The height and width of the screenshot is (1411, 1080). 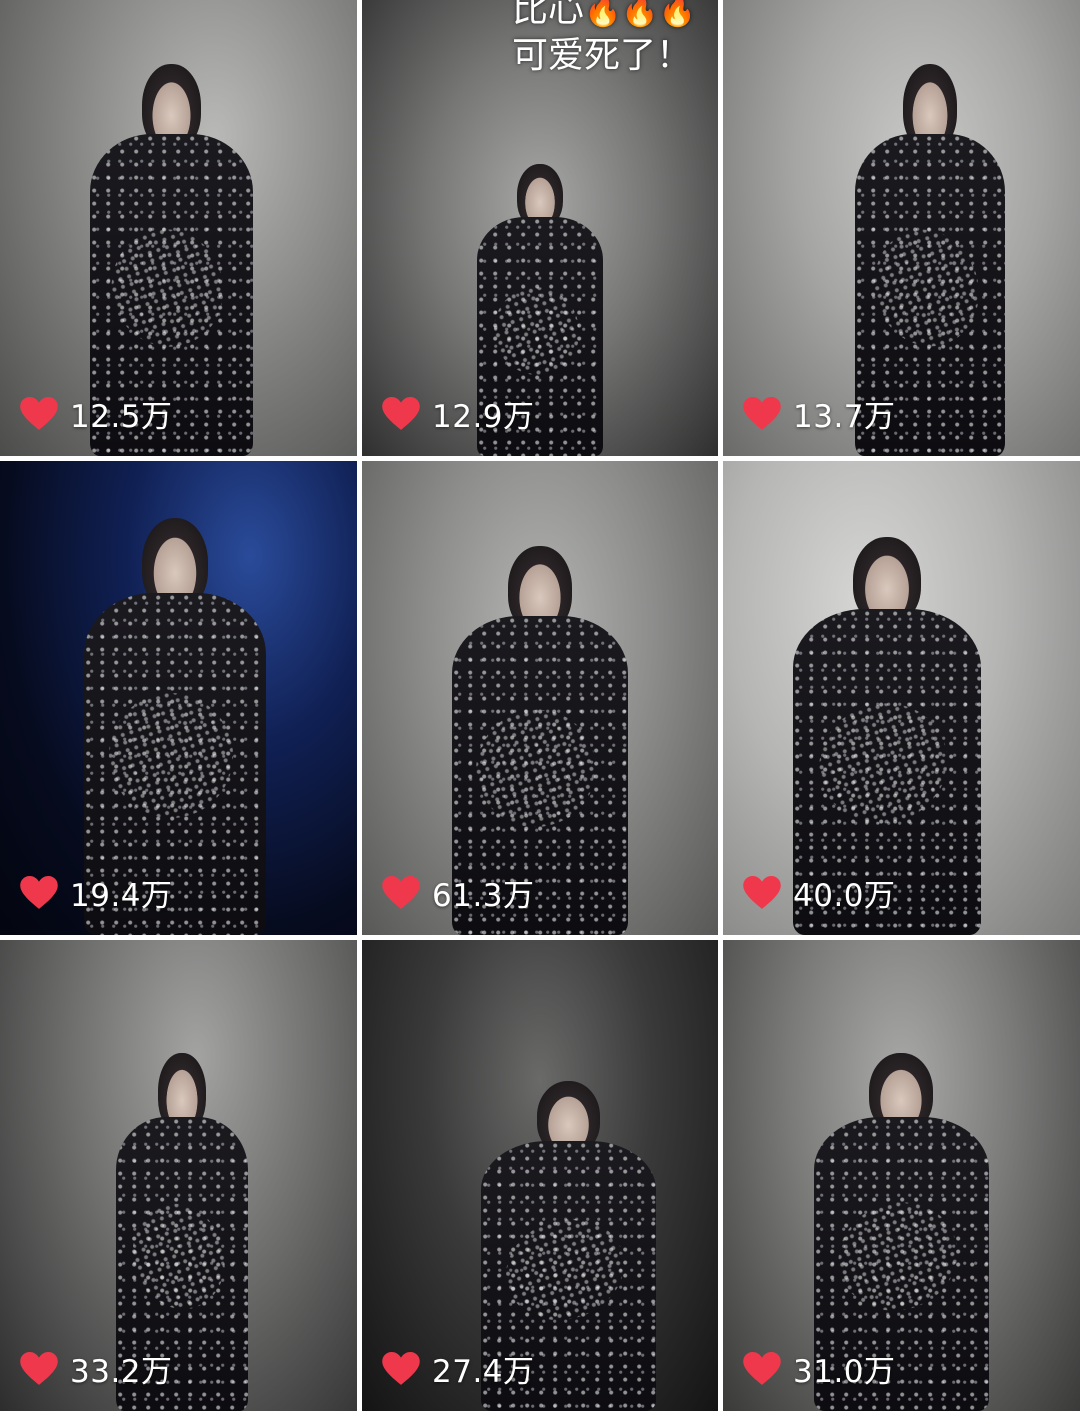 I want to click on like-count-text: 40.0万, so click(x=844, y=896).